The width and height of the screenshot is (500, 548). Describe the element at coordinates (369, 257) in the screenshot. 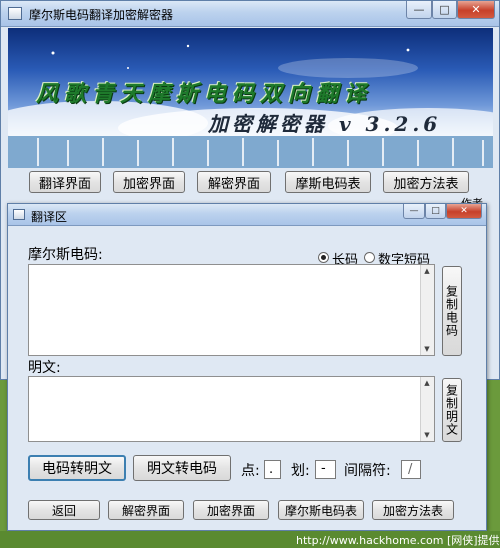

I see `radio-short-code` at that location.